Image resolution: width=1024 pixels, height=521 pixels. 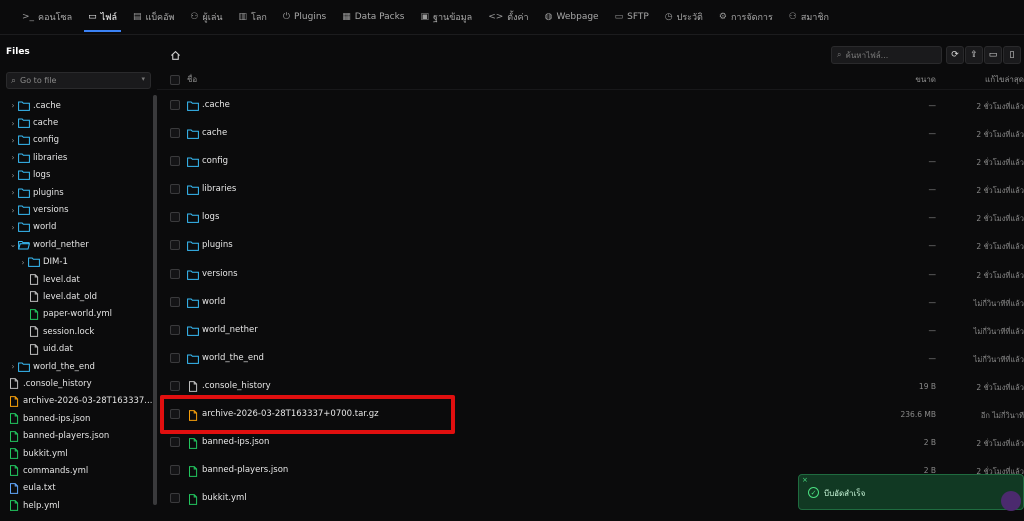 I want to click on tree-item: .console_history, so click(x=76, y=383).